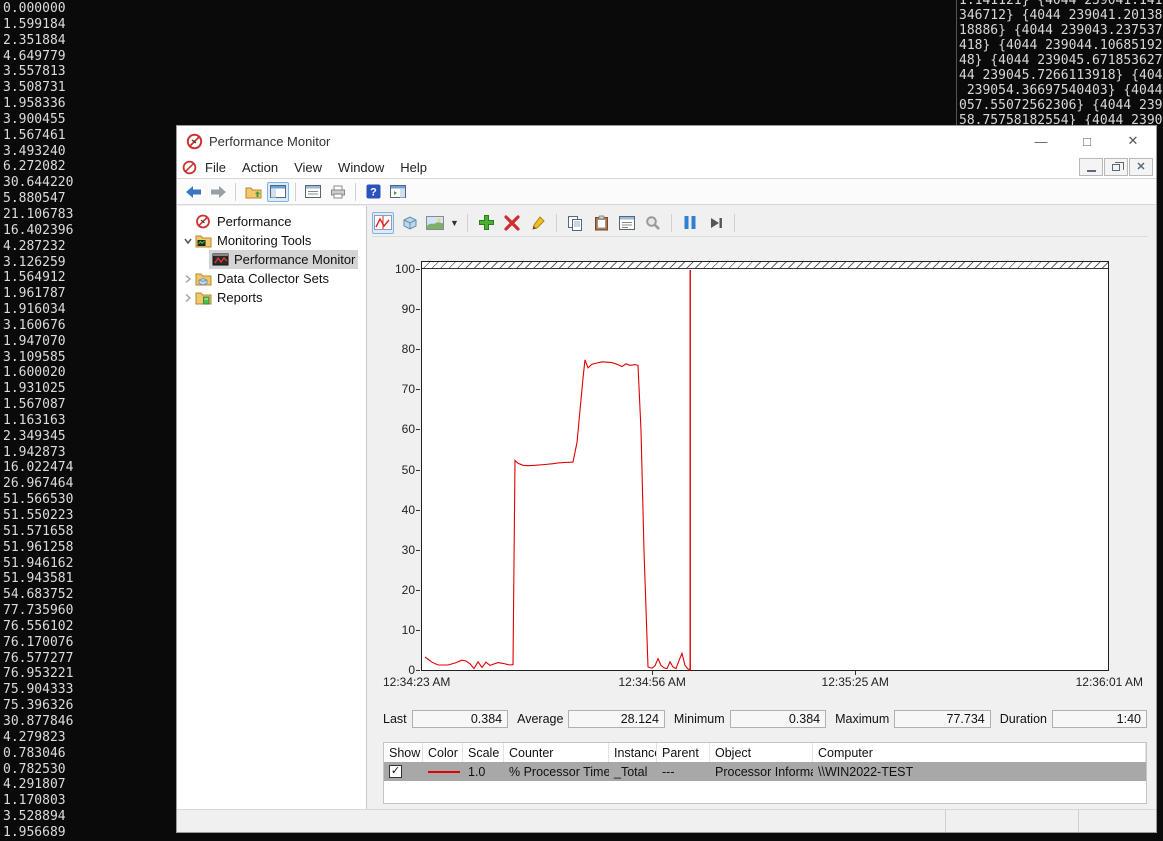 The width and height of the screenshot is (1163, 841). What do you see at coordinates (408, 389) in the screenshot?
I see `y-tick-label: 70` at bounding box center [408, 389].